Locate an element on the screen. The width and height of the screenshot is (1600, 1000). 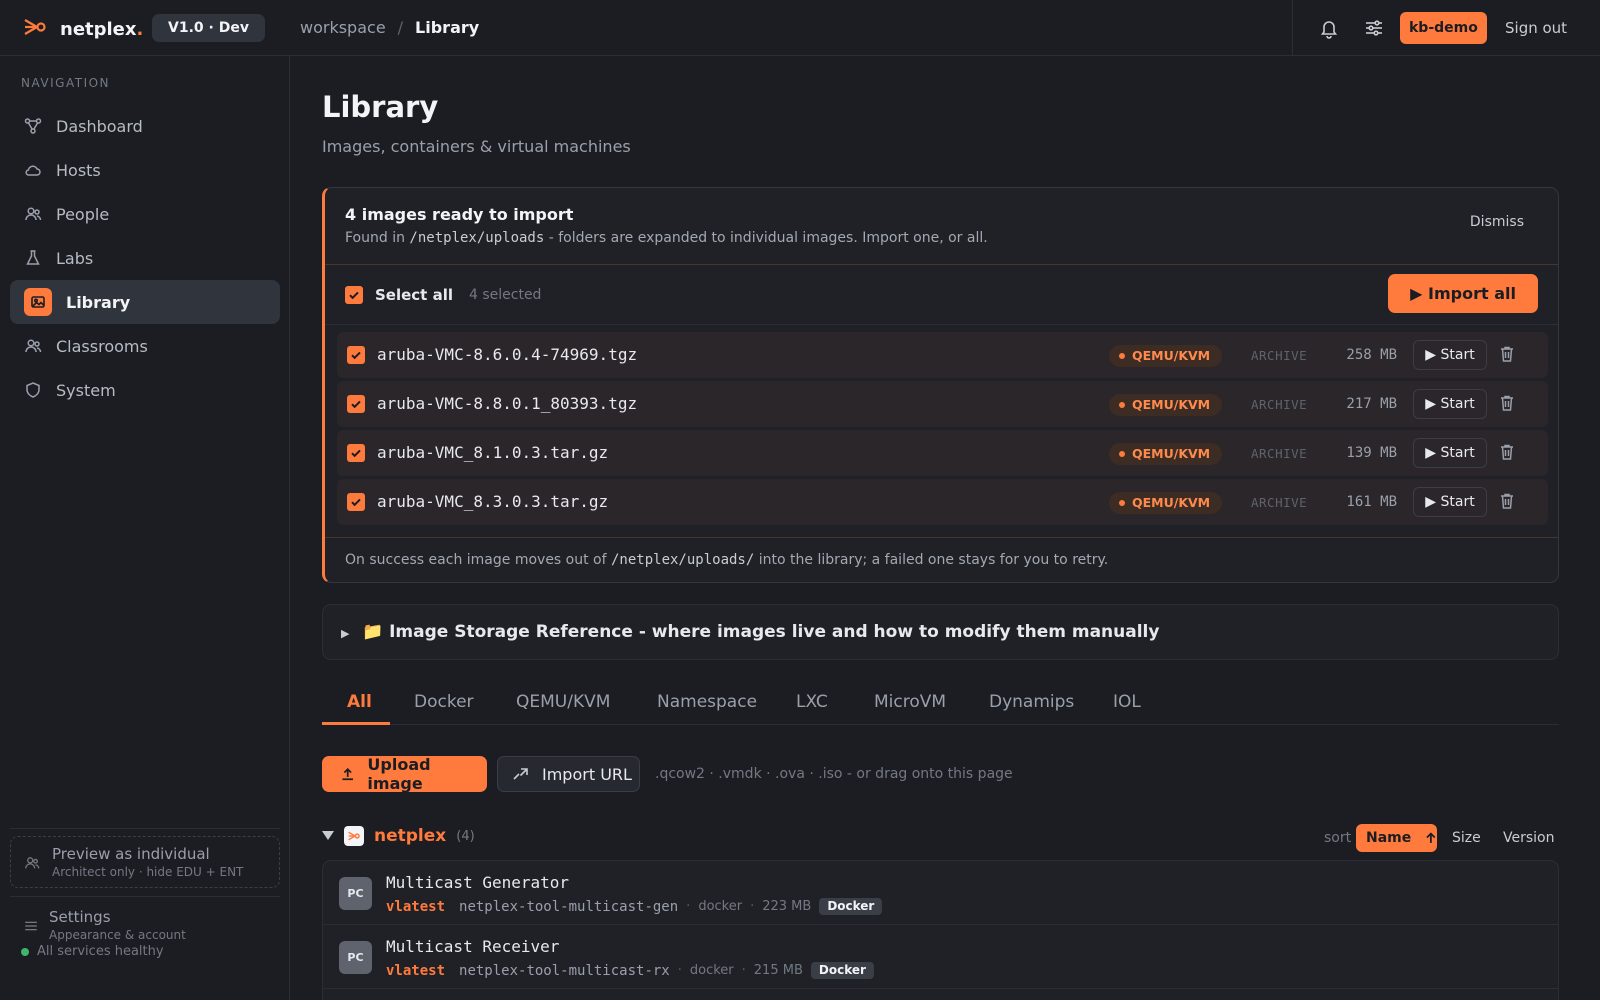
sort-by-version-button: Version is located at coordinates (1528, 838).